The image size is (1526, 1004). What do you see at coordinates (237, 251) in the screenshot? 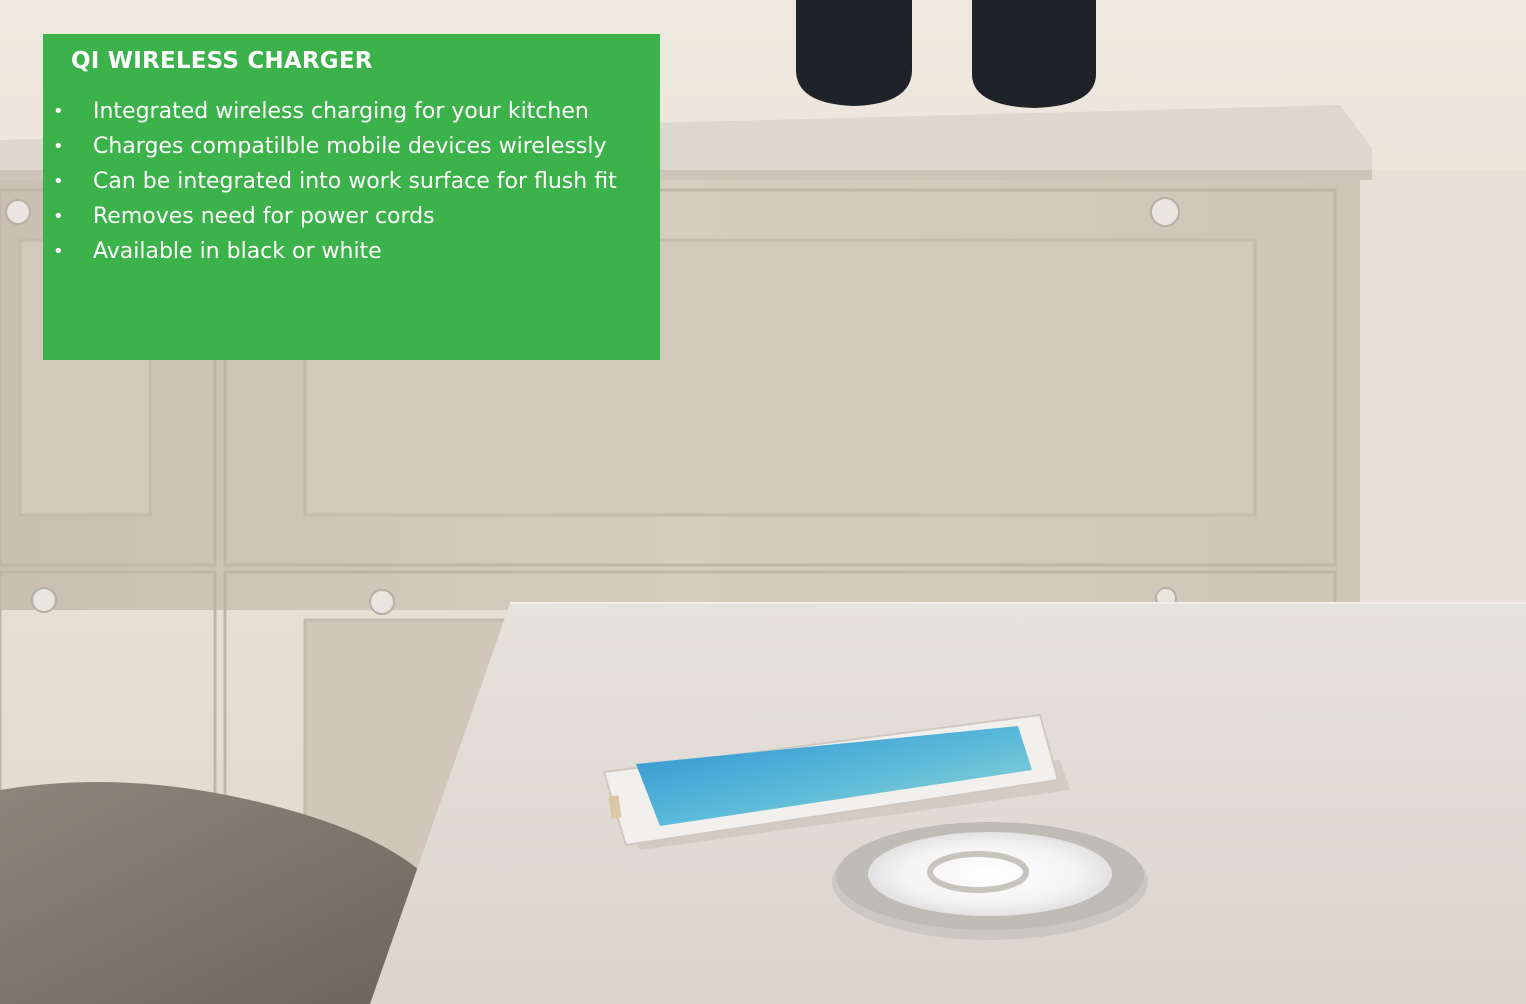
I see `feature-text: Available in black or white` at bounding box center [237, 251].